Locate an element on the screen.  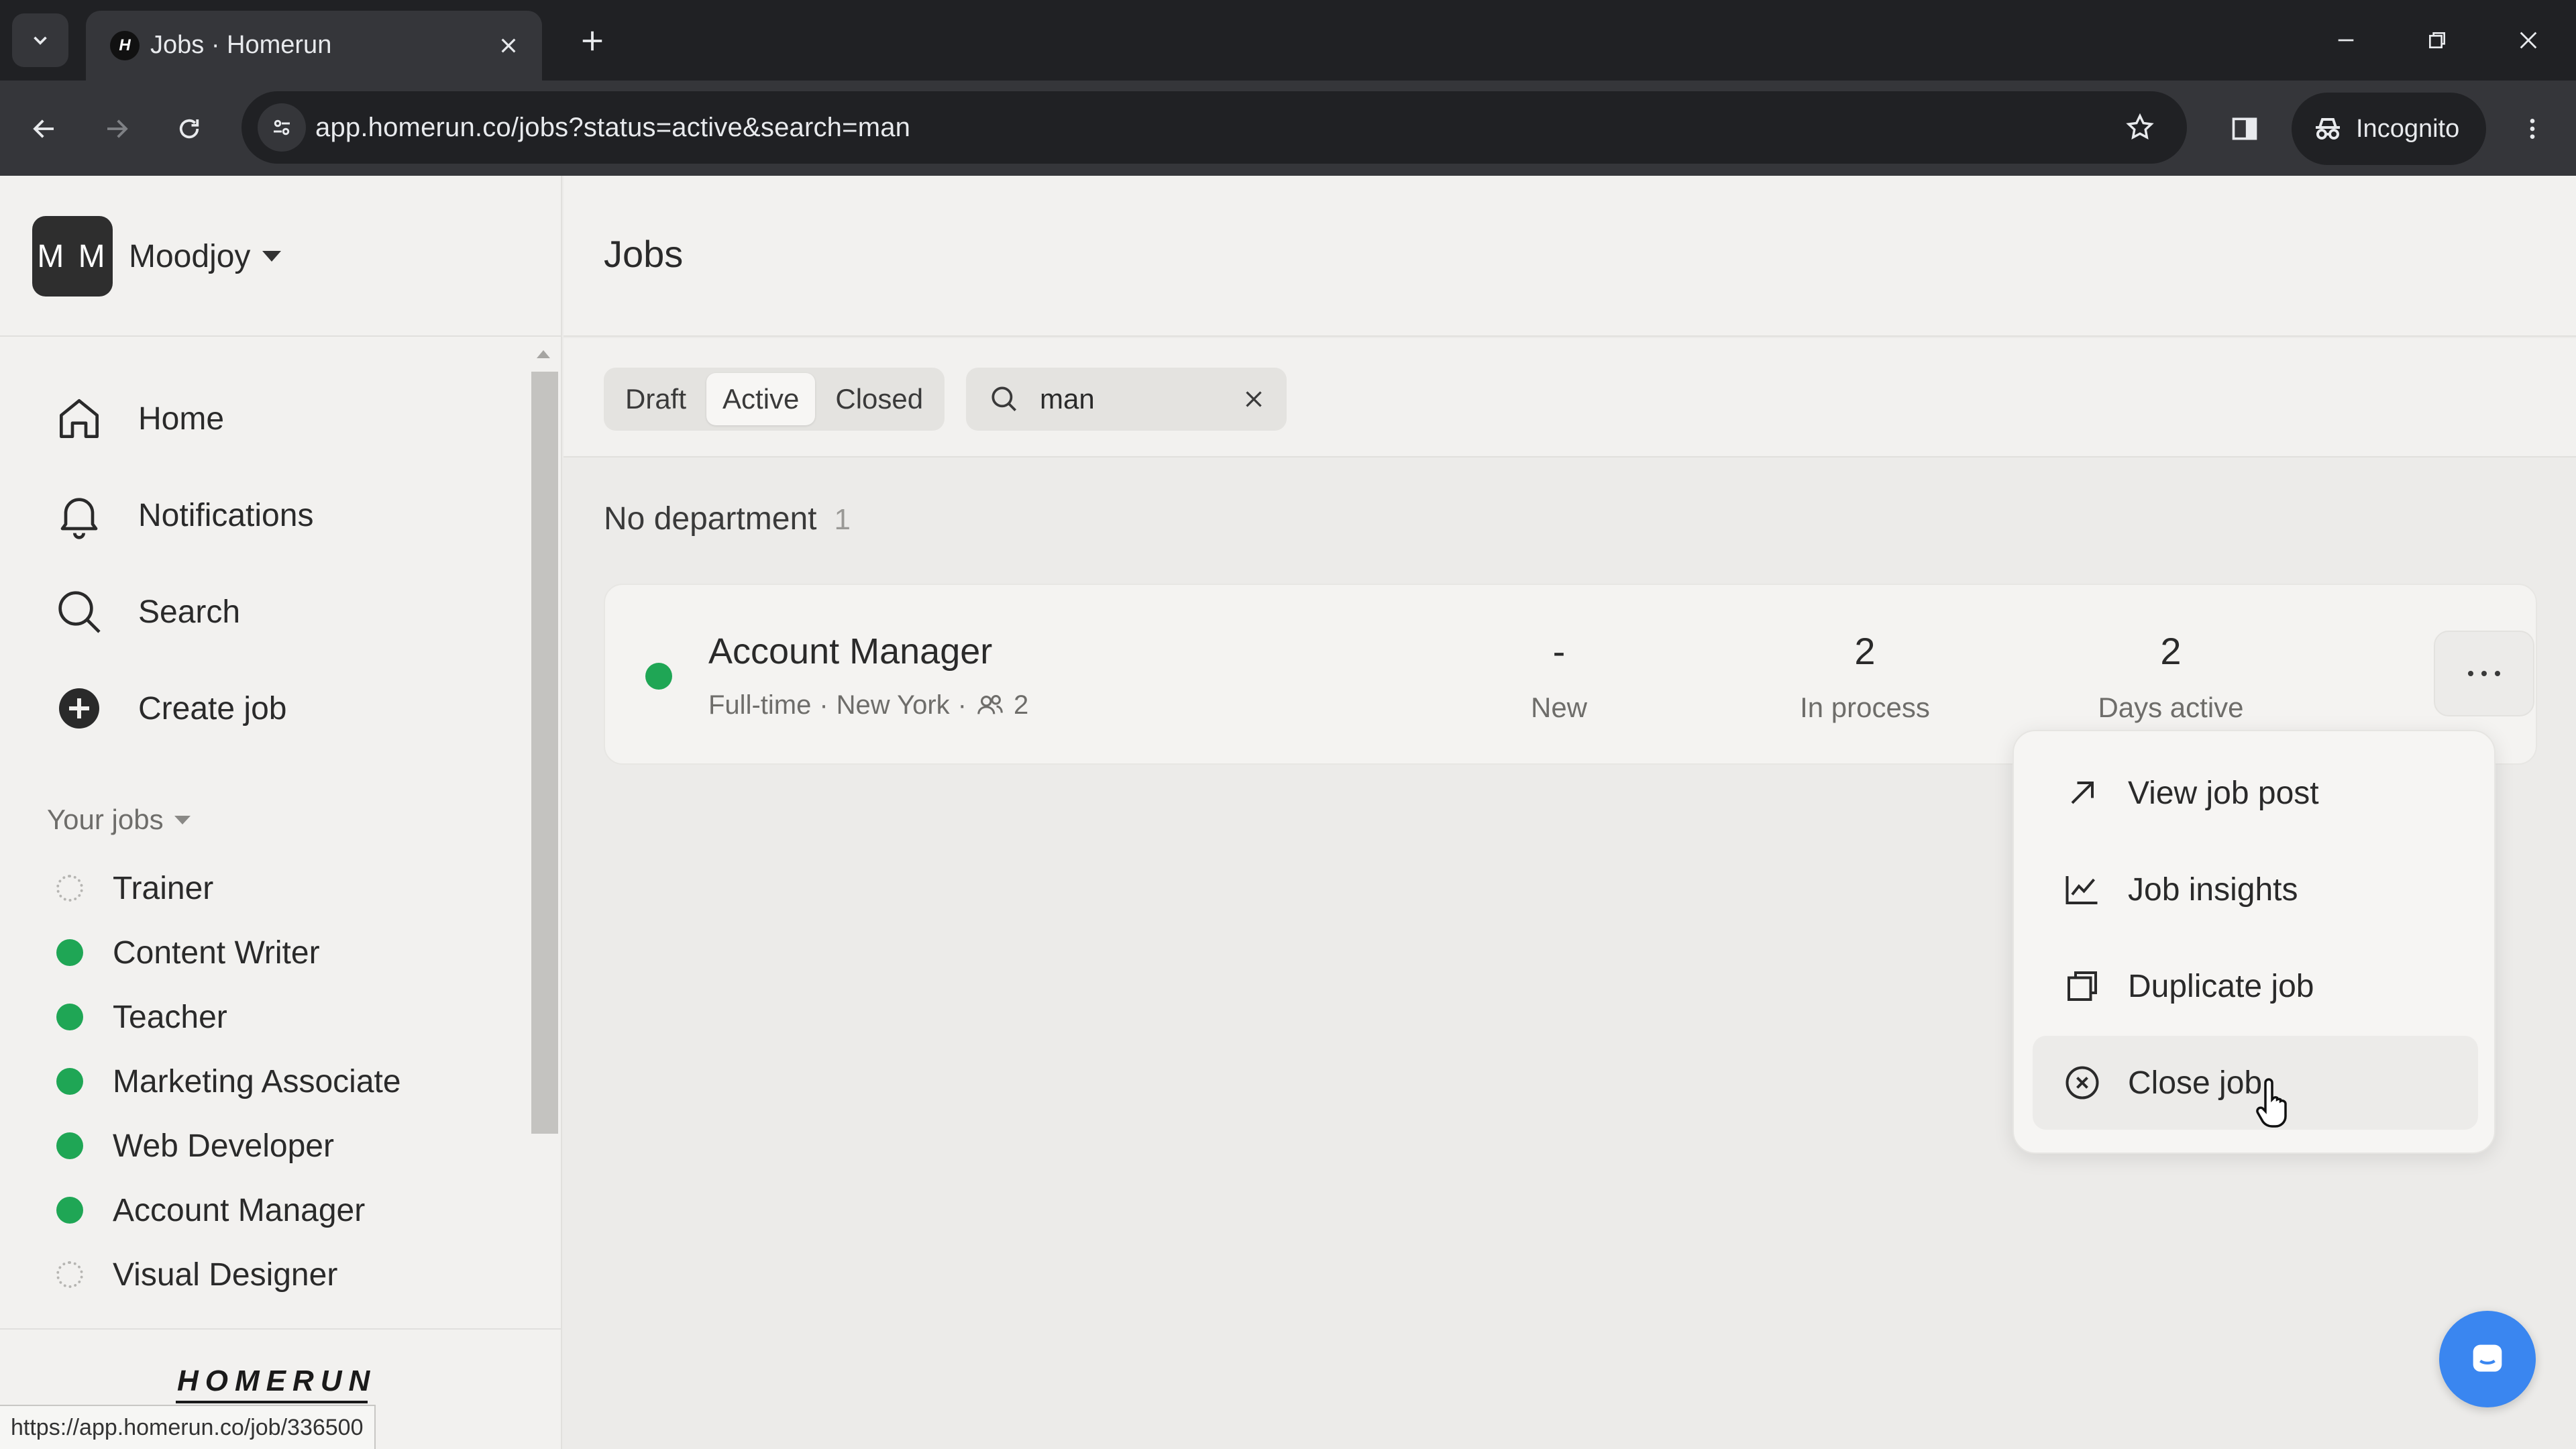
filter-draft: Draft is located at coordinates (655, 399).